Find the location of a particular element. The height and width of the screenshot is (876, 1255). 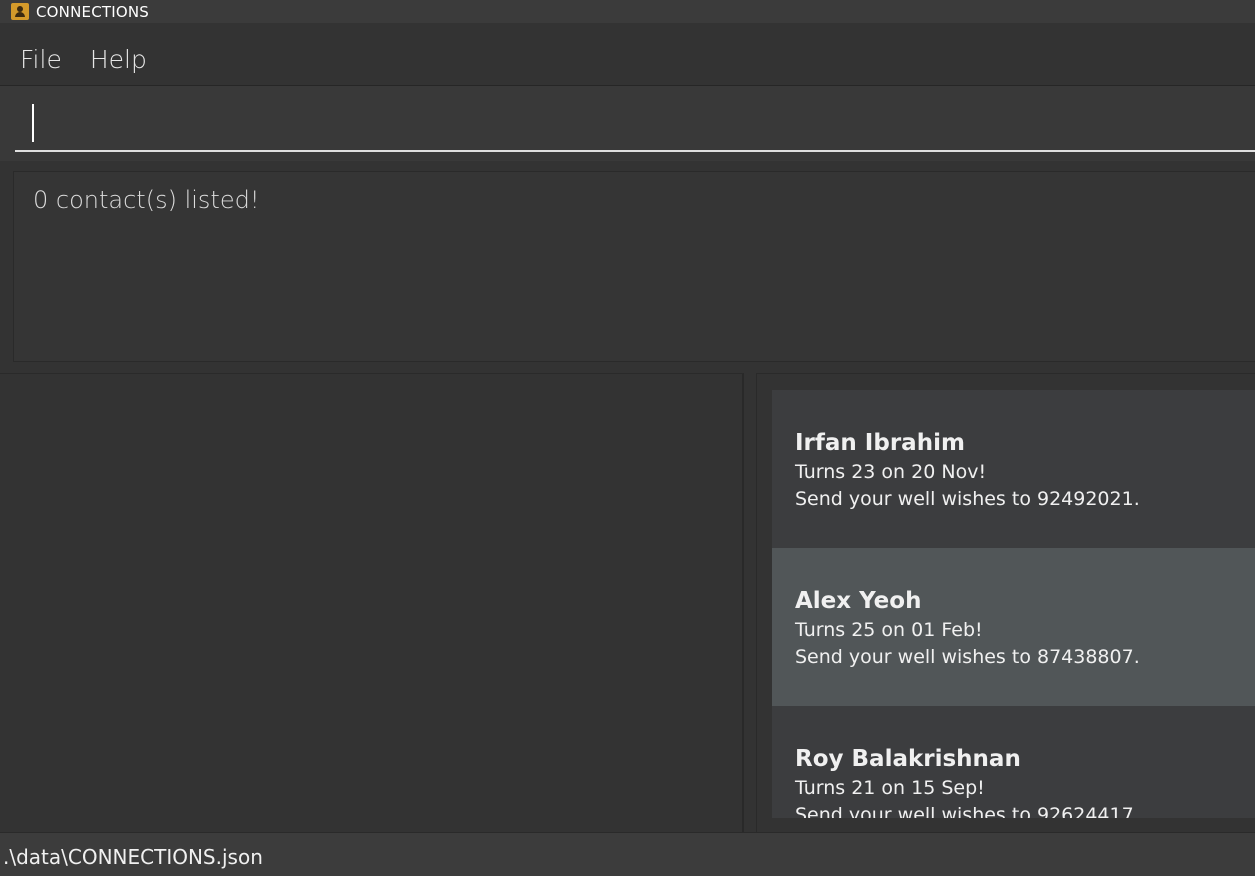

contact-name: Roy Balakrishnan is located at coordinates (908, 759).